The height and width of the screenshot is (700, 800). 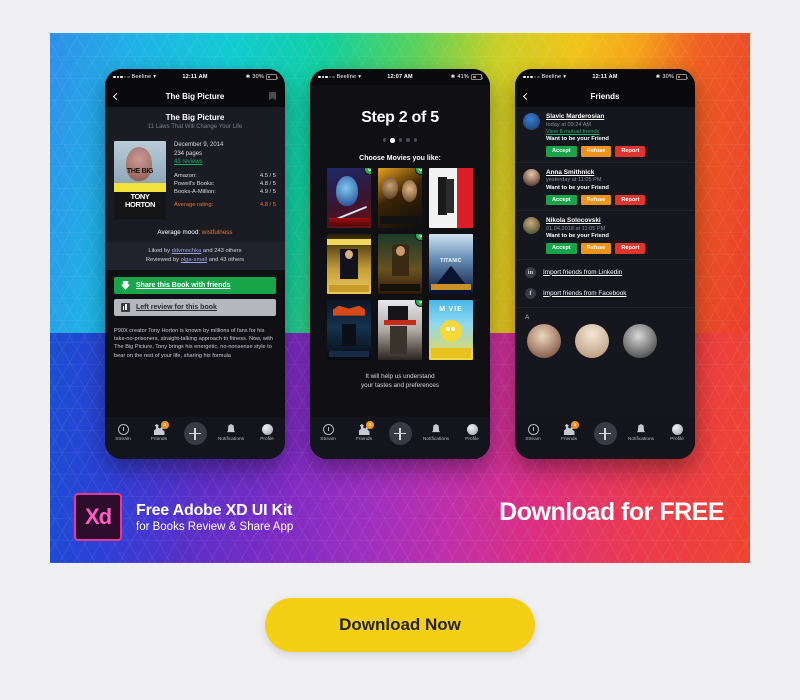 I want to click on bell-icon, so click(x=231, y=428).